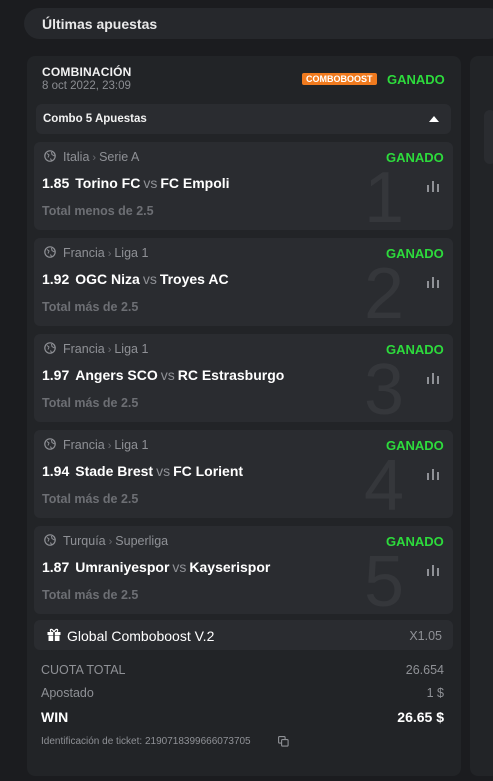  Describe the element at coordinates (122, 567) in the screenshot. I see `leg-home-team: Umraniyespor` at that location.